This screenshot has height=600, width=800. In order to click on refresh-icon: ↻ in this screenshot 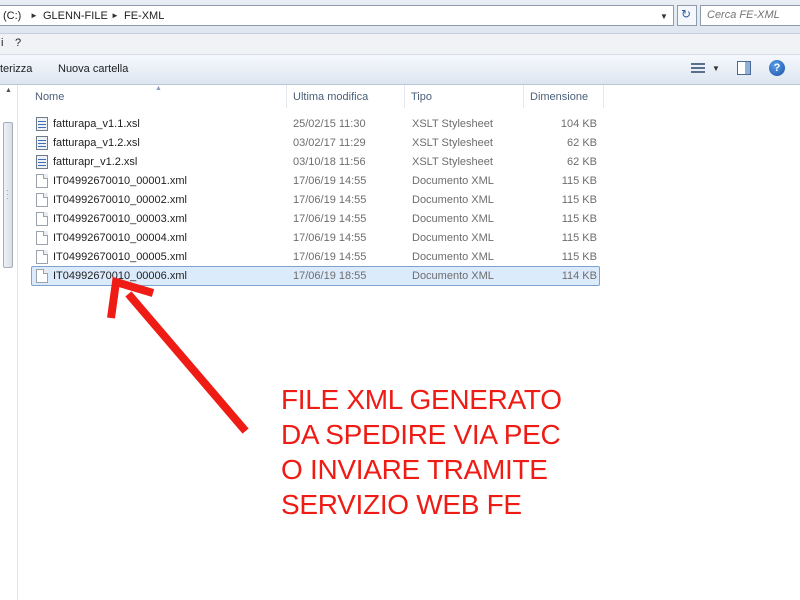, I will do `click(686, 14)`.